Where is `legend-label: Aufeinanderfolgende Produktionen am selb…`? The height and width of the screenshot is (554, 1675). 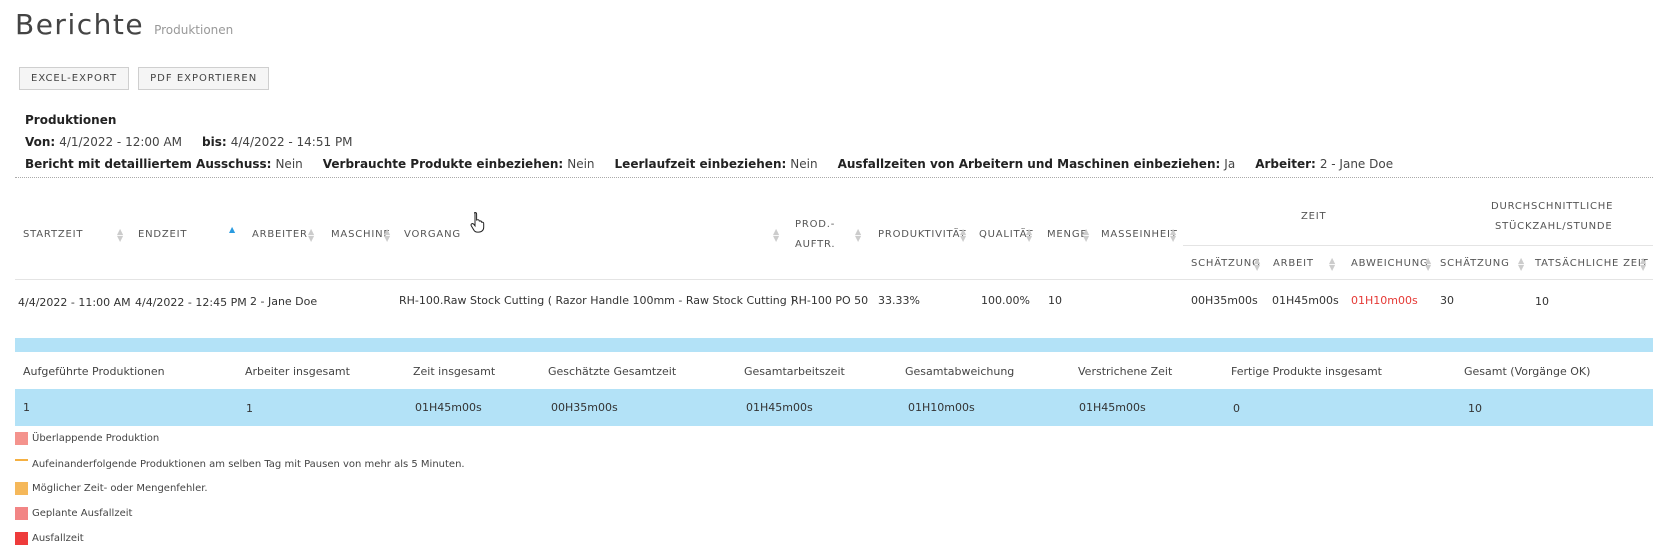
legend-label: Aufeinanderfolgende Produktionen am selb… is located at coordinates (248, 464).